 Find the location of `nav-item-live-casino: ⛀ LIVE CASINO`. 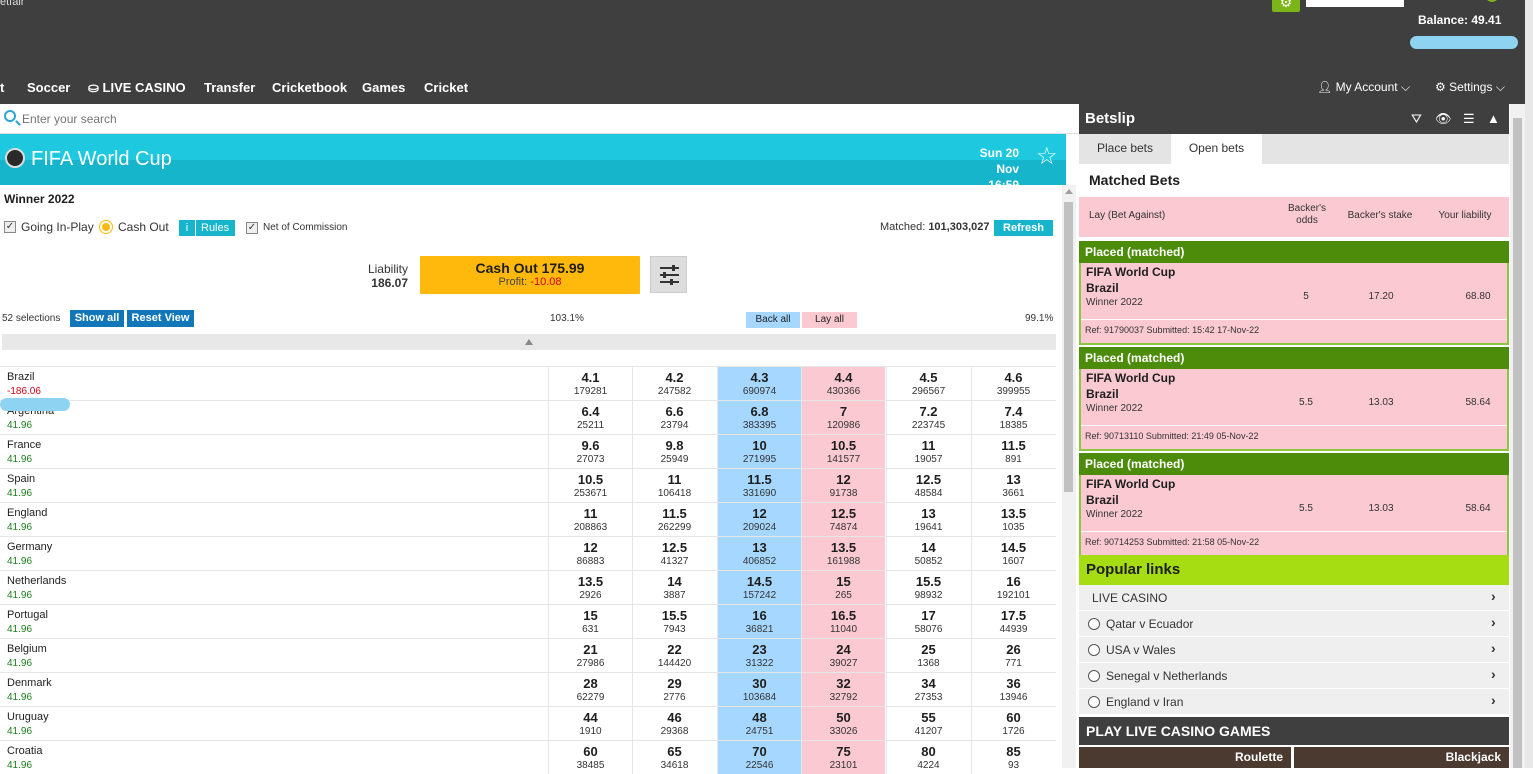

nav-item-live-casino: ⛀ LIVE CASINO is located at coordinates (137, 88).